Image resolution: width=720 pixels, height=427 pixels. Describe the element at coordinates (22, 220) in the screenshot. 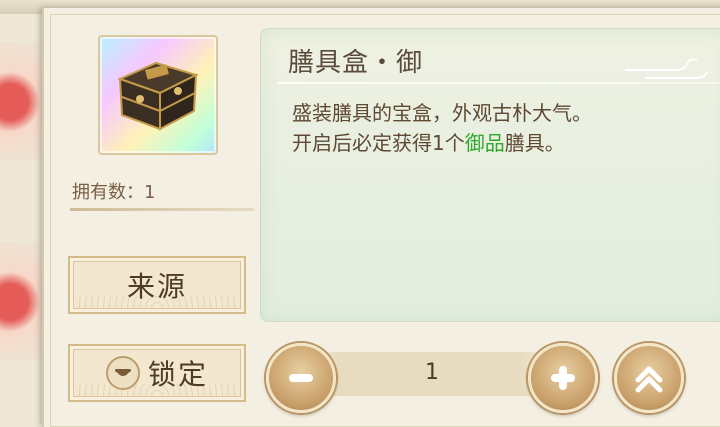

I see `background-left-strip` at that location.